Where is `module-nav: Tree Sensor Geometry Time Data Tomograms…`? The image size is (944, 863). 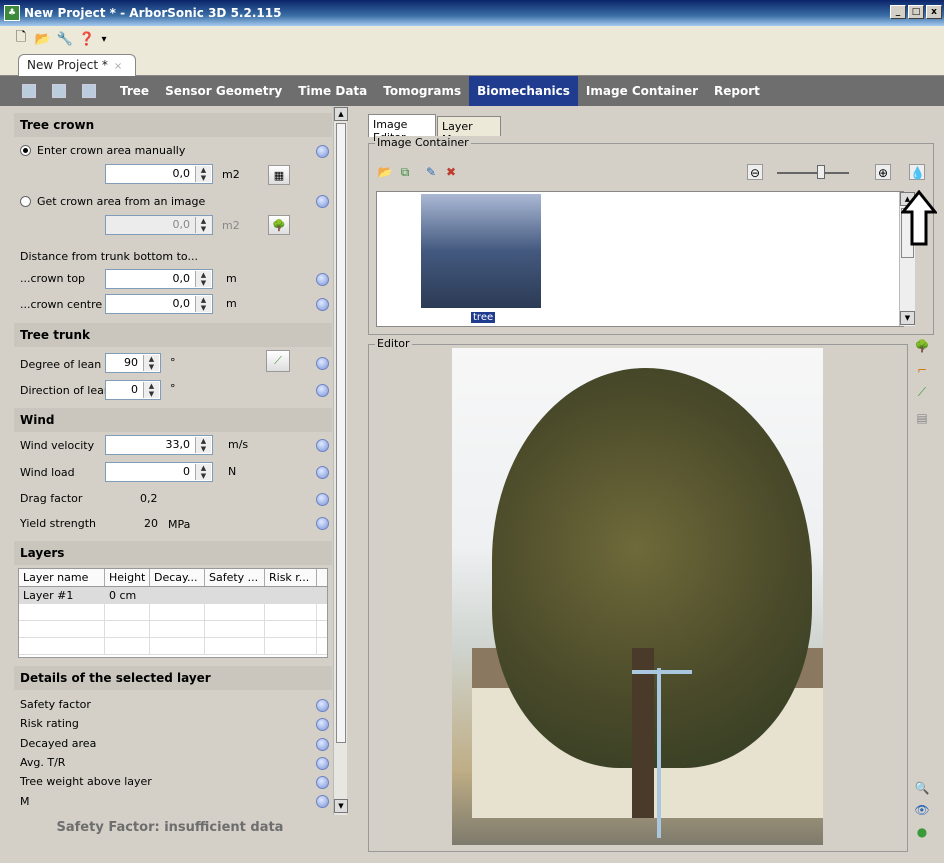
module-nav: Tree Sensor Geometry Time Data Tomograms… is located at coordinates (472, 91).